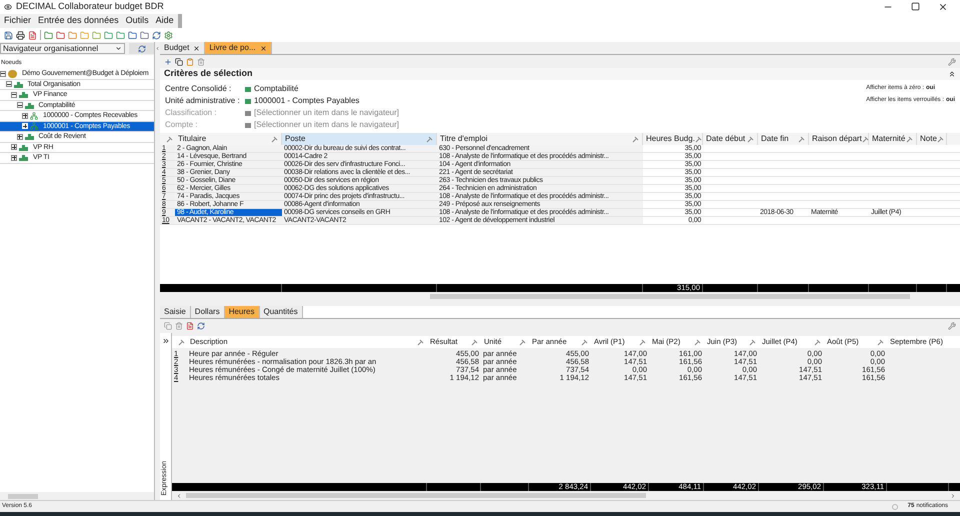 The height and width of the screenshot is (516, 960). What do you see at coordinates (893, 139) in the screenshot?
I see `column-header: Maternité` at bounding box center [893, 139].